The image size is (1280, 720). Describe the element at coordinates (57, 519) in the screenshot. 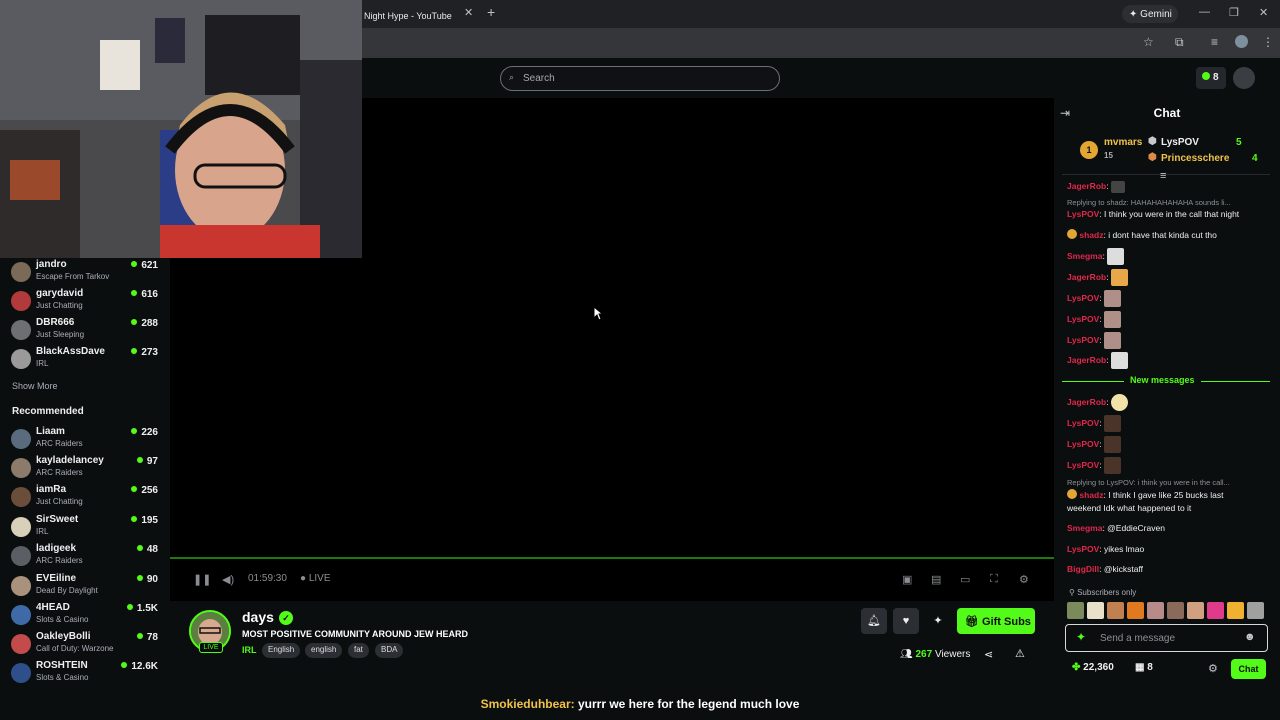

I see `channel-name: SirSweet` at that location.